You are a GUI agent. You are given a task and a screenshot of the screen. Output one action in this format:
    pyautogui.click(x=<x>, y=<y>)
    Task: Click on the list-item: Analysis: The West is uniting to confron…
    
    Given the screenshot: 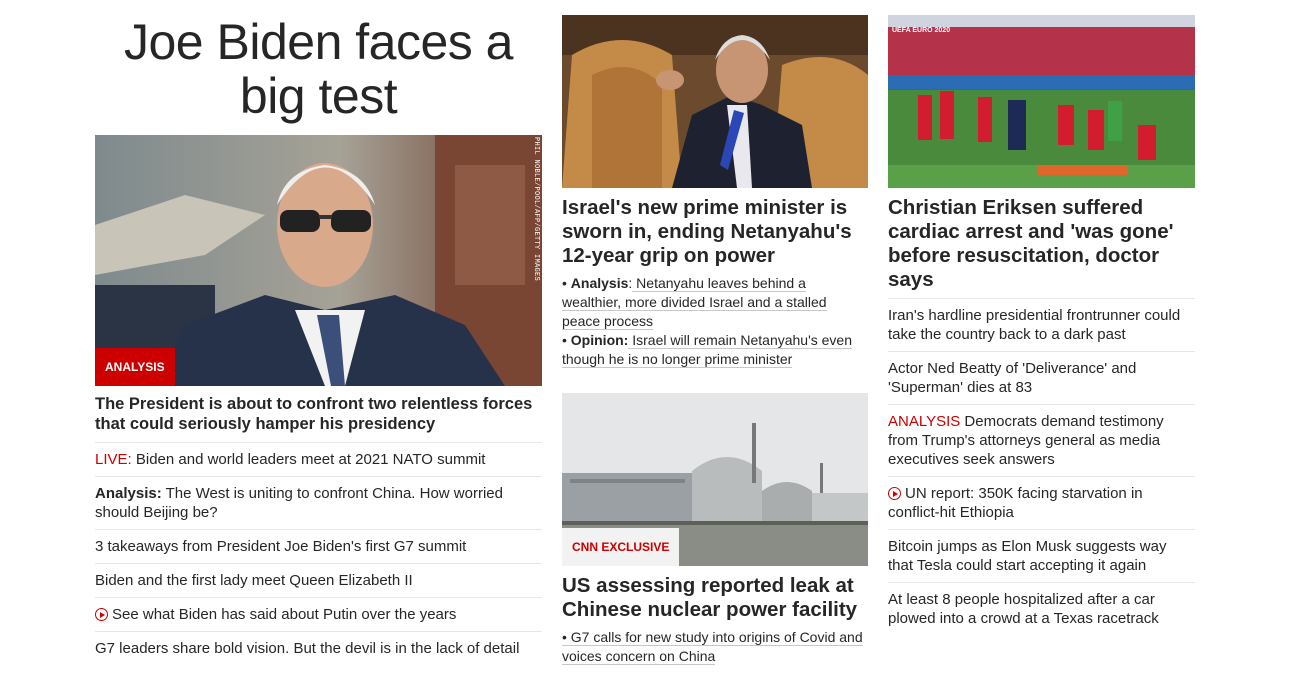 What is the action you would take?
    pyautogui.click(x=318, y=502)
    